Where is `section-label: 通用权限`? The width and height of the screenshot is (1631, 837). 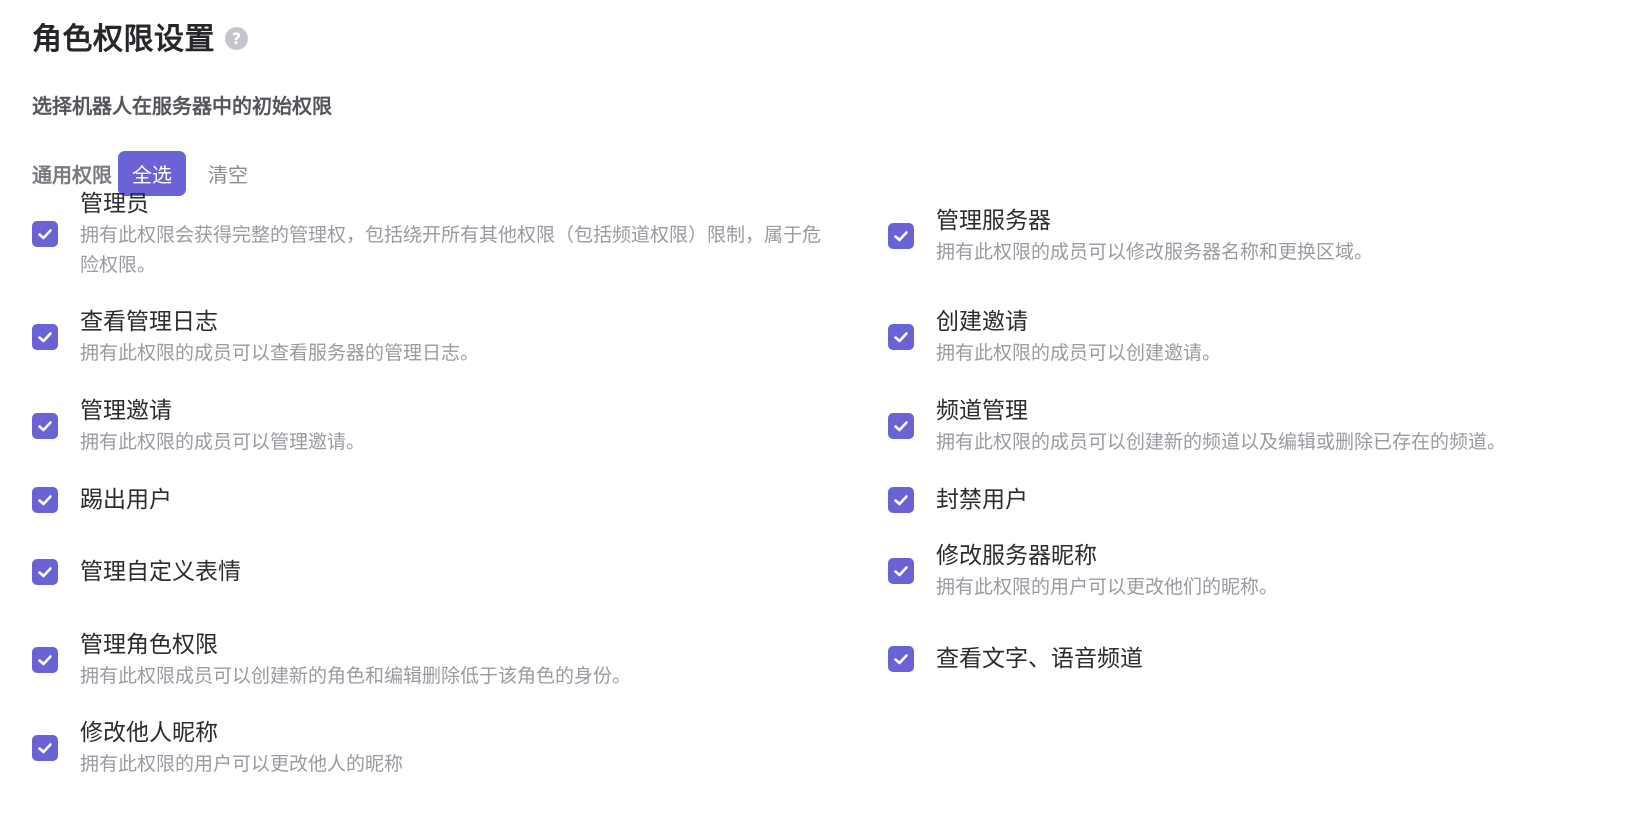
section-label: 通用权限 is located at coordinates (72, 174).